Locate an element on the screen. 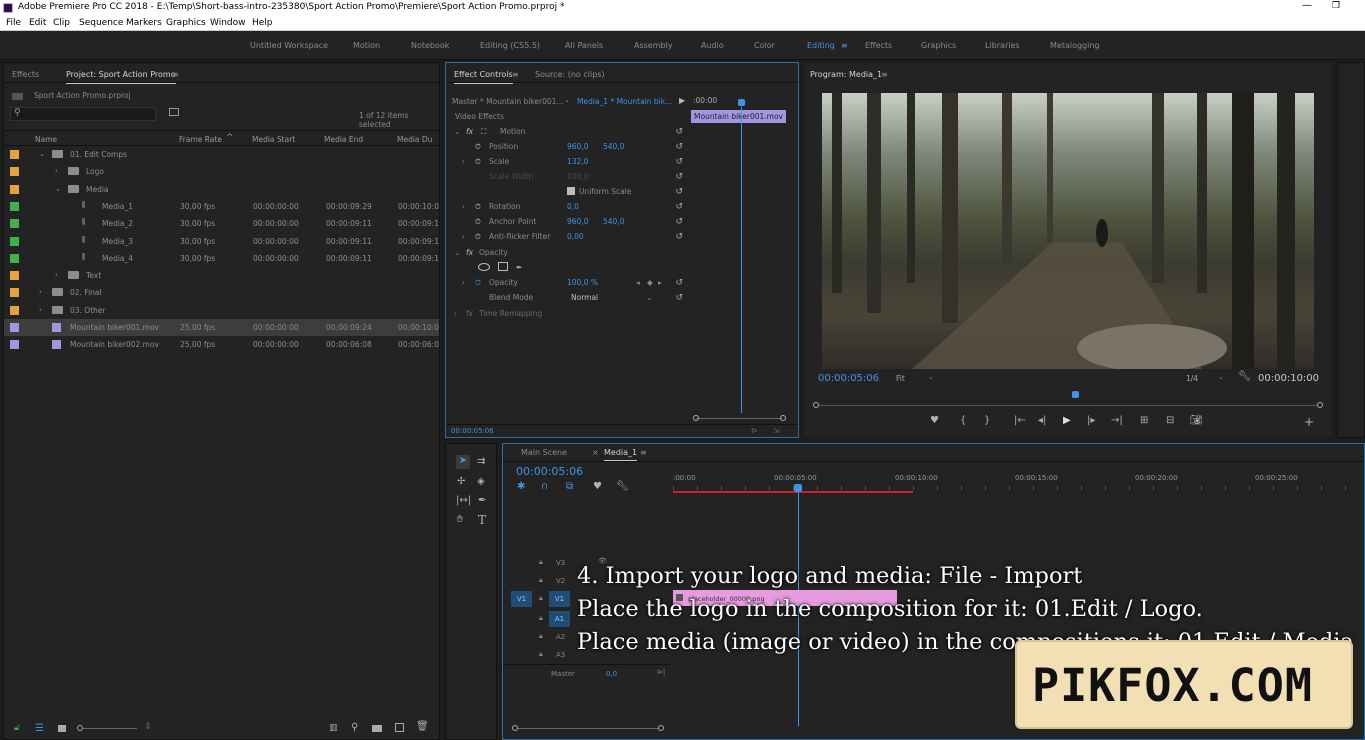 The height and width of the screenshot is (740, 1365). column-media-duration: Media Du is located at coordinates (414, 139).